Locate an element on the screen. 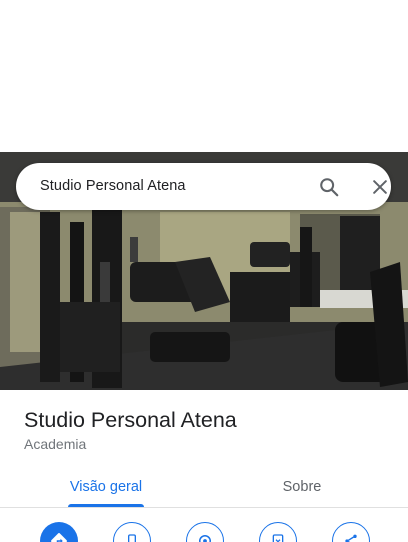 This screenshot has height=542, width=408. tab-overview: Visão geral is located at coordinates (106, 487).